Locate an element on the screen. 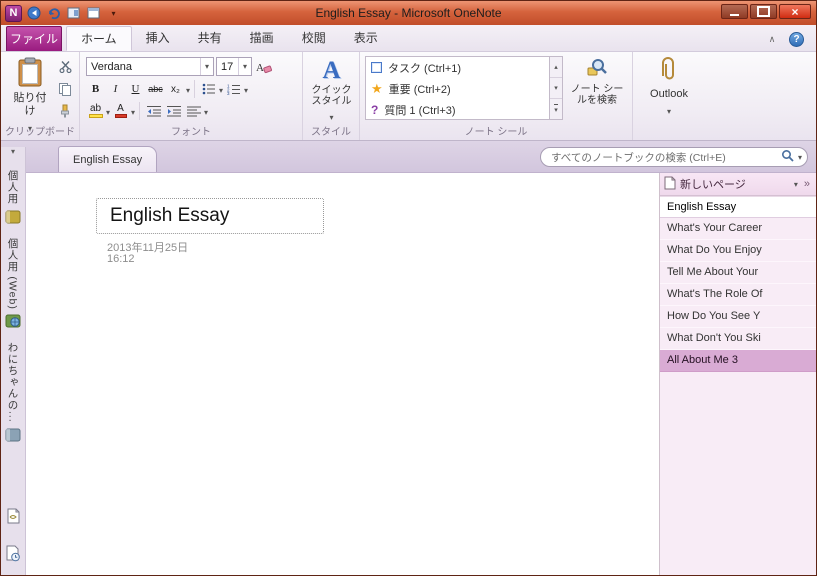 This screenshot has width=817, height=576. new-page-label: 新しいページ is located at coordinates (713, 185).